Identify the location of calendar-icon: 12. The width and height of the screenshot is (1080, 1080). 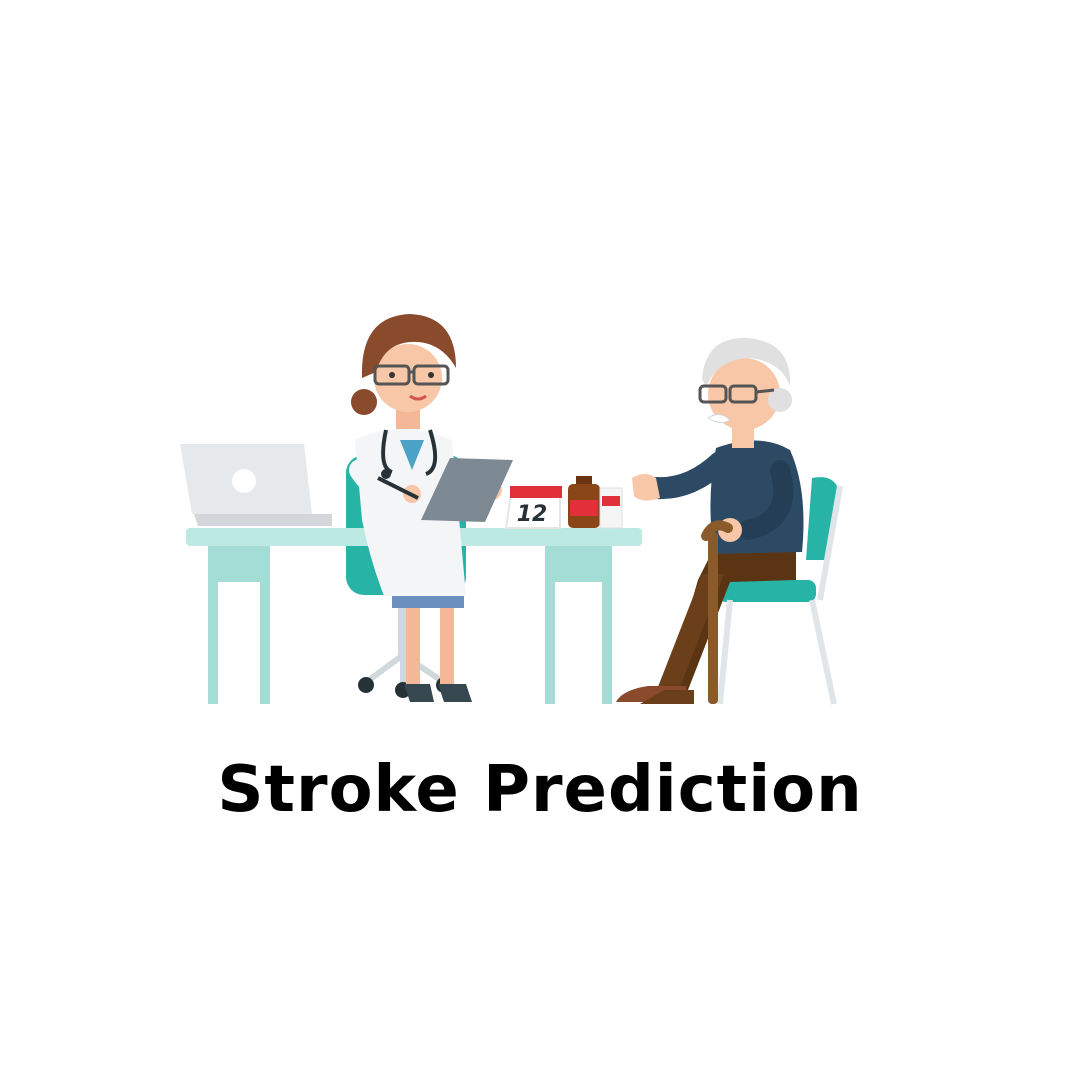
(533, 507).